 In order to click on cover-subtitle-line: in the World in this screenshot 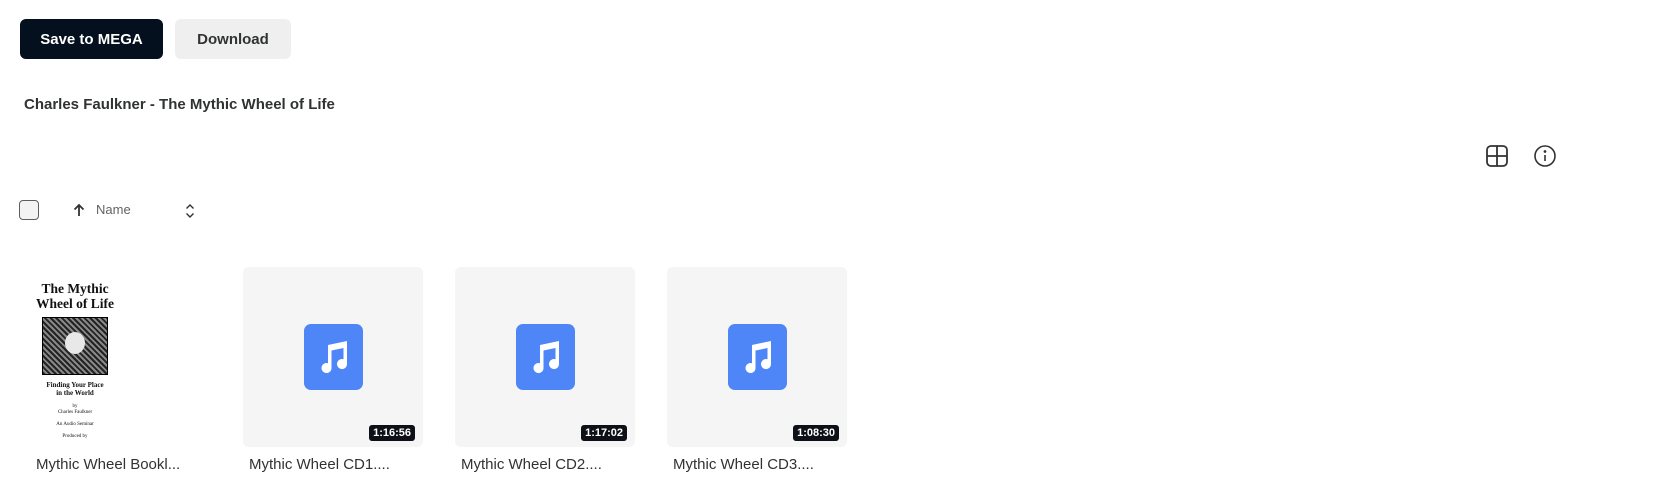, I will do `click(75, 393)`.